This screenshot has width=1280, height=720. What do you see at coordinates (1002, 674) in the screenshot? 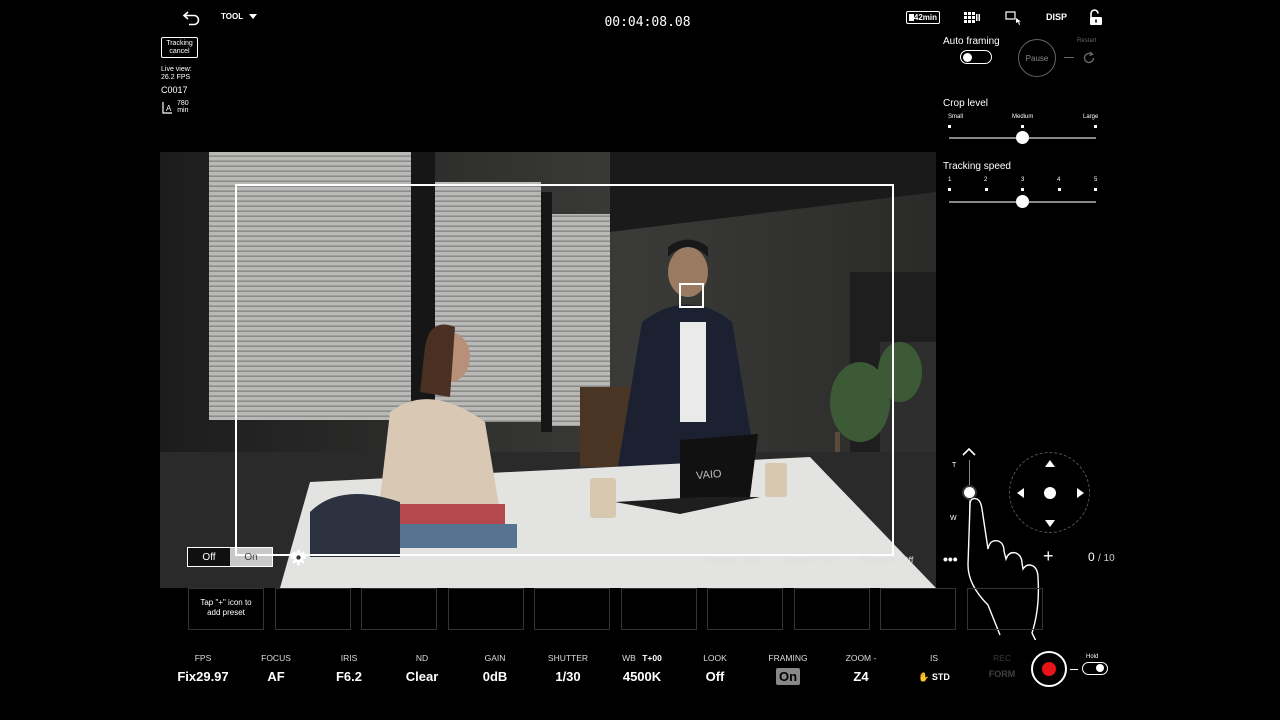
I see `param-value: FORM` at bounding box center [1002, 674].